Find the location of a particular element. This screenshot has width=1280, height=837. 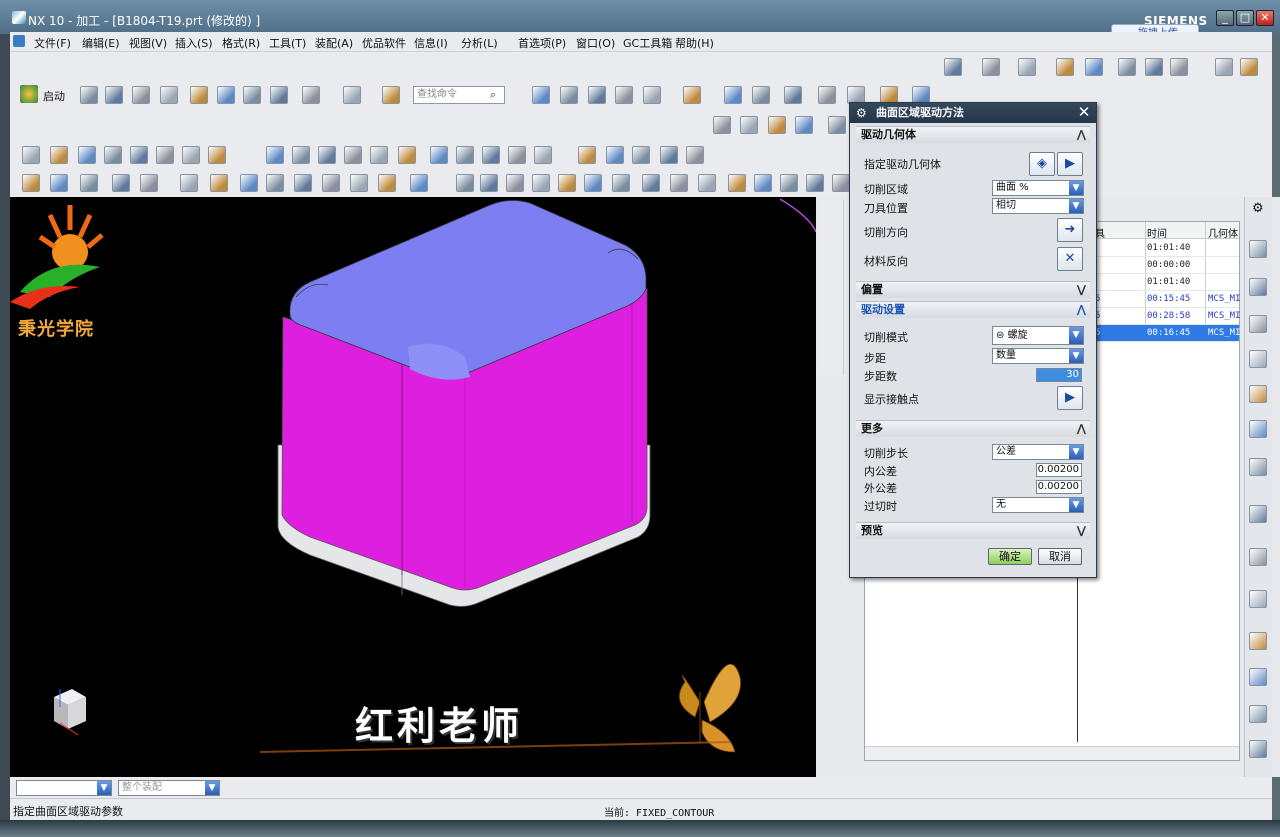

dialog-close-button: ✕ is located at coordinates (1084, 113).